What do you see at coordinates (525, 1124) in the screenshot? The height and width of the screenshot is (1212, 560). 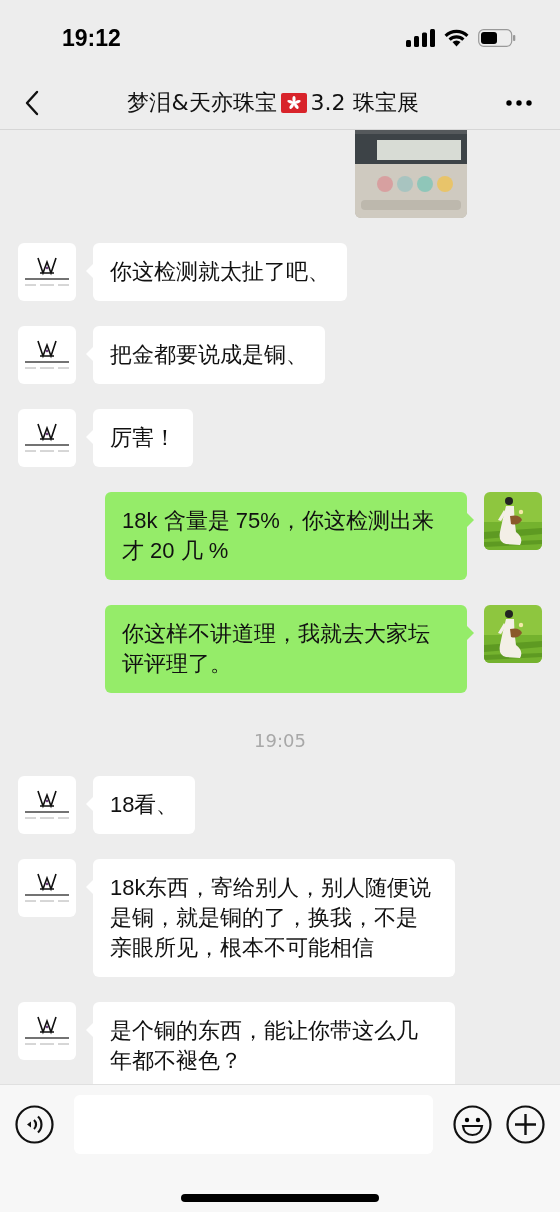 I see `add-button` at bounding box center [525, 1124].